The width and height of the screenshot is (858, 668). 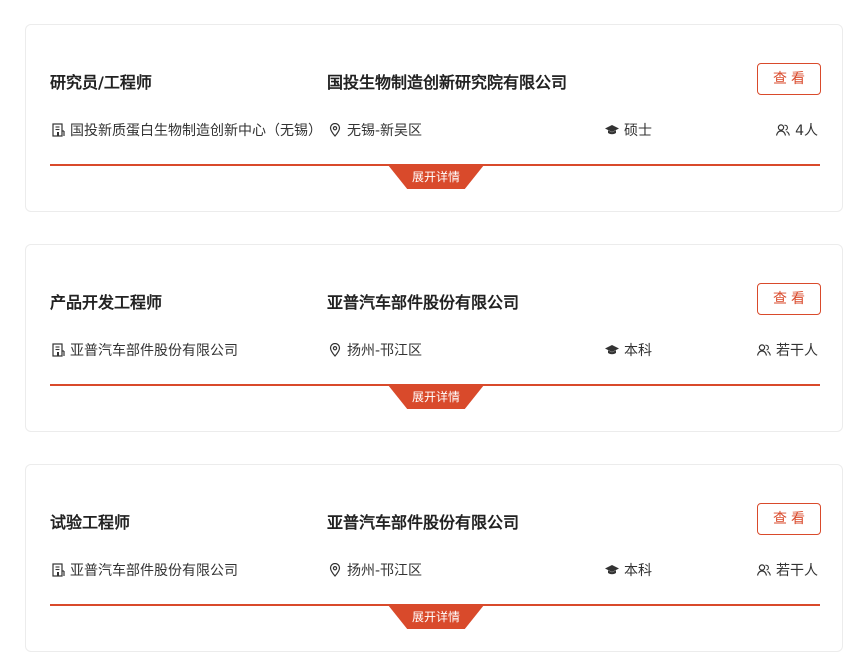 What do you see at coordinates (447, 81) in the screenshot?
I see `company-name: 国投生物制造创新研究院有限公司` at bounding box center [447, 81].